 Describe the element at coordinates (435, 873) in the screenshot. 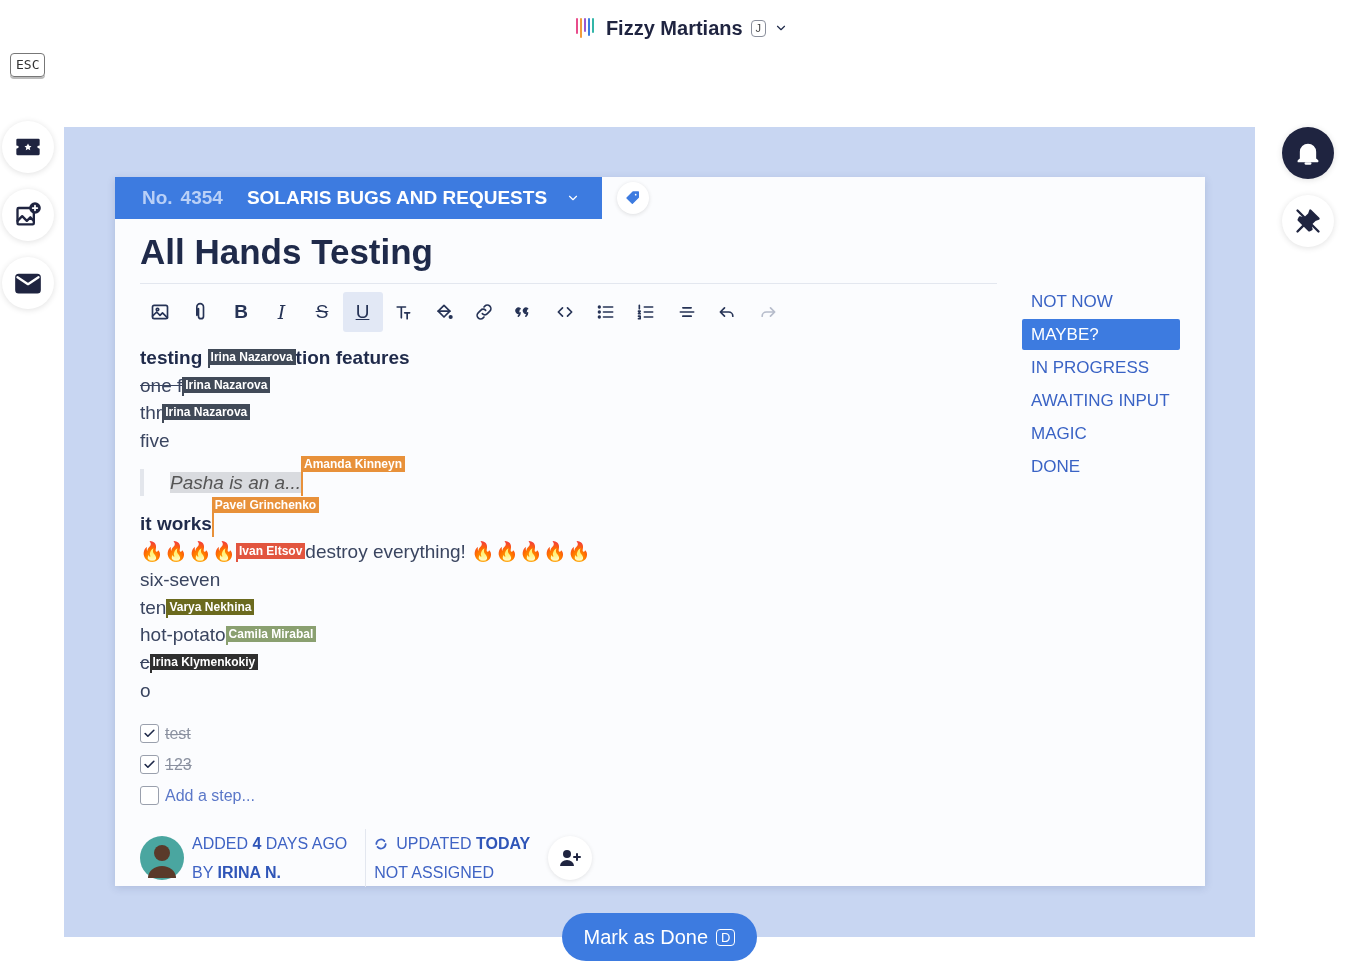

I see `assignee: NOT ASSIGNED` at that location.